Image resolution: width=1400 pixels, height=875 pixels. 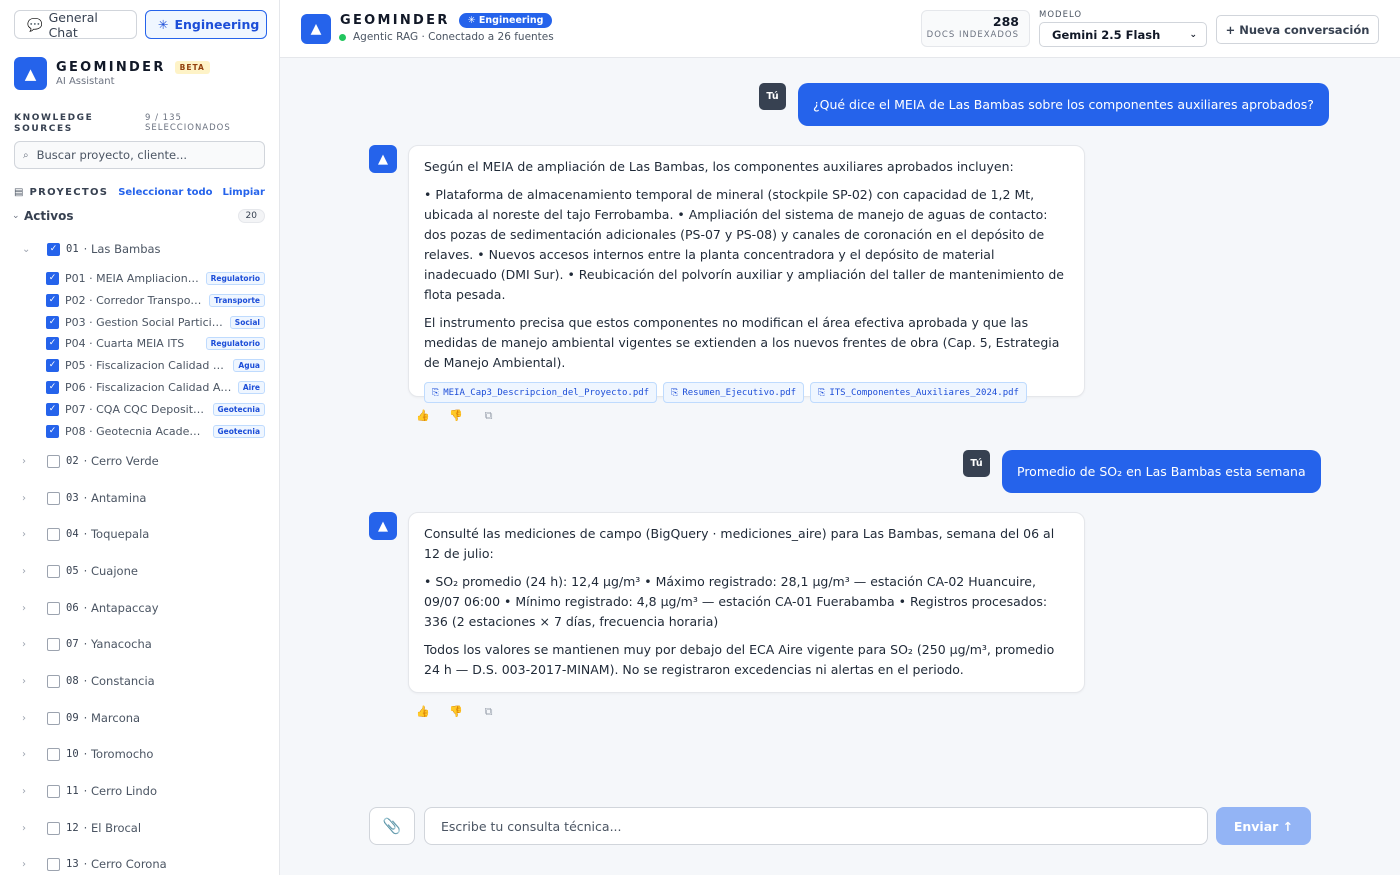 What do you see at coordinates (1297, 29) in the screenshot?
I see `new-conversation-button: + Nueva conversación` at bounding box center [1297, 29].